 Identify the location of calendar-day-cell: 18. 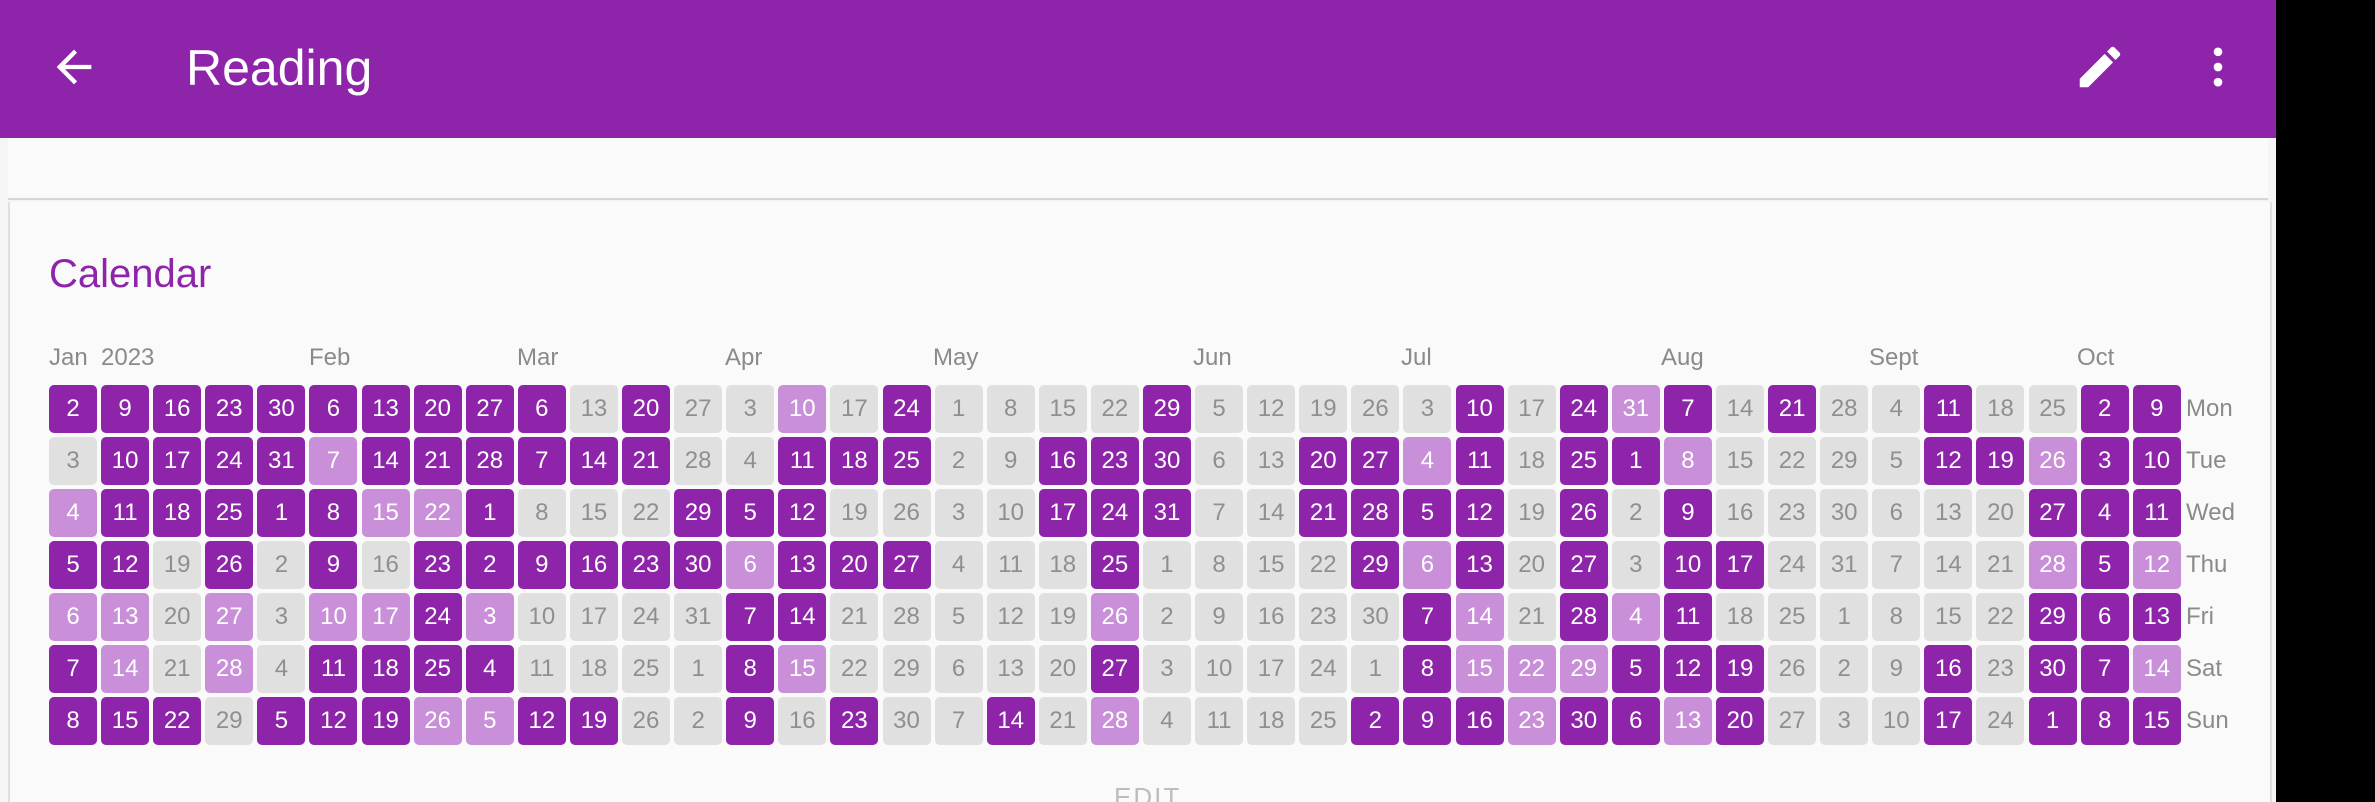
(854, 461).